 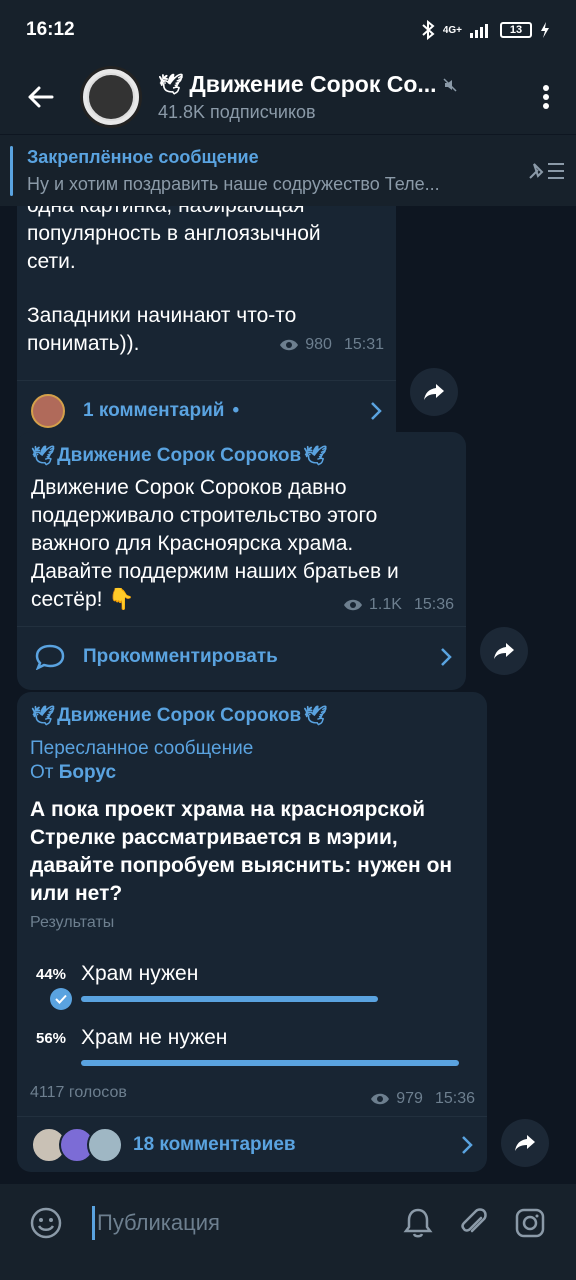 I want to click on poll-option-label: Храм нужен, so click(x=140, y=973).